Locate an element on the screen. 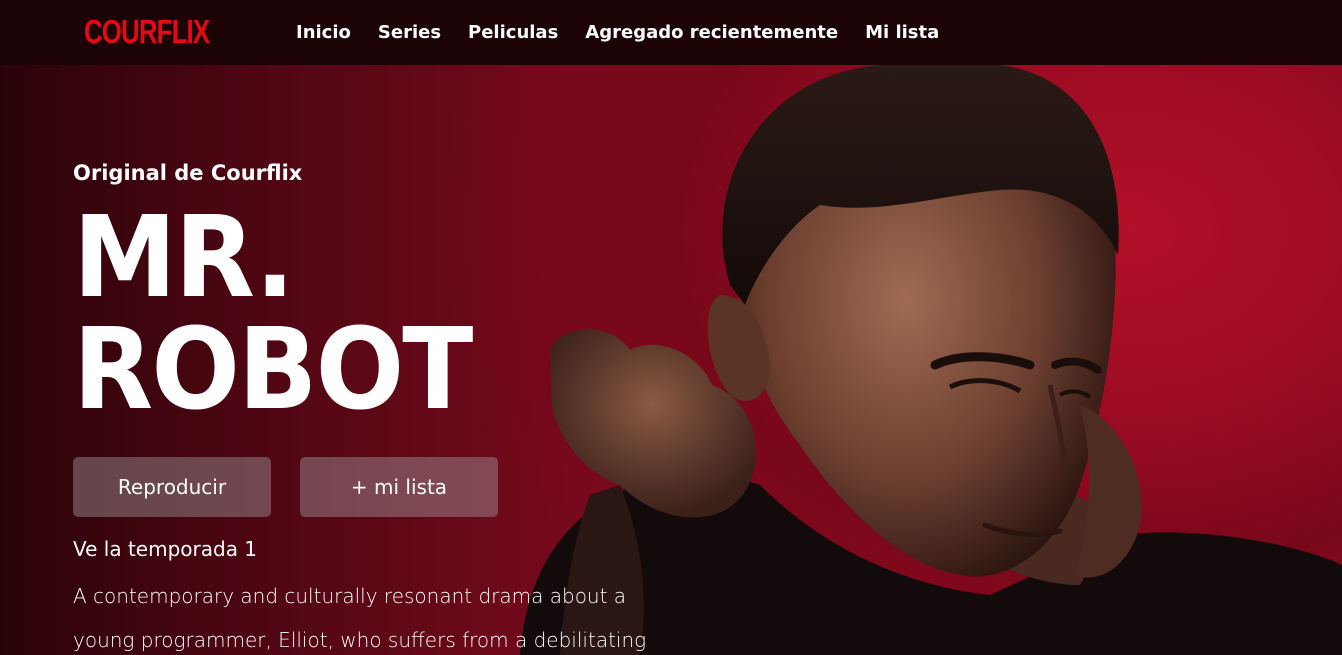  hero-title-line-1: MR. is located at coordinates (184, 258).